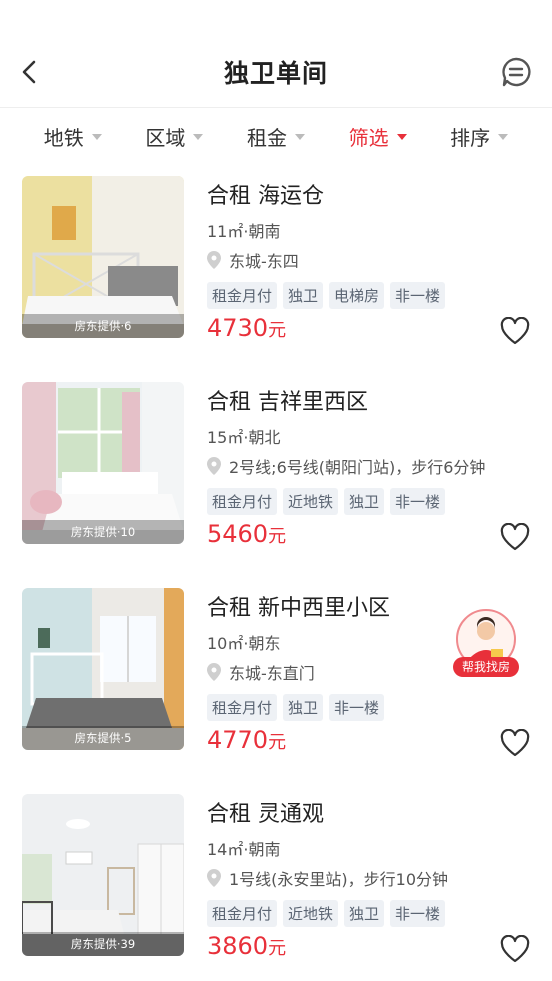  Describe the element at coordinates (244, 437) in the screenshot. I see `listing-spec: 15㎡·朝北` at that location.